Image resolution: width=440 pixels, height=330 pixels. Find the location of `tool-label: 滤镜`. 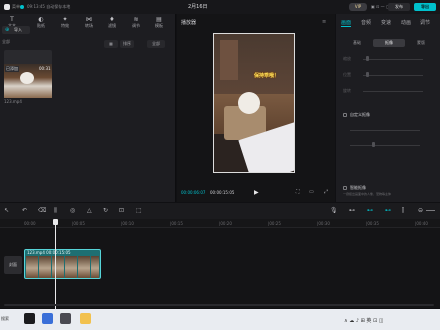

tool-label: 滤镜 is located at coordinates (112, 25).